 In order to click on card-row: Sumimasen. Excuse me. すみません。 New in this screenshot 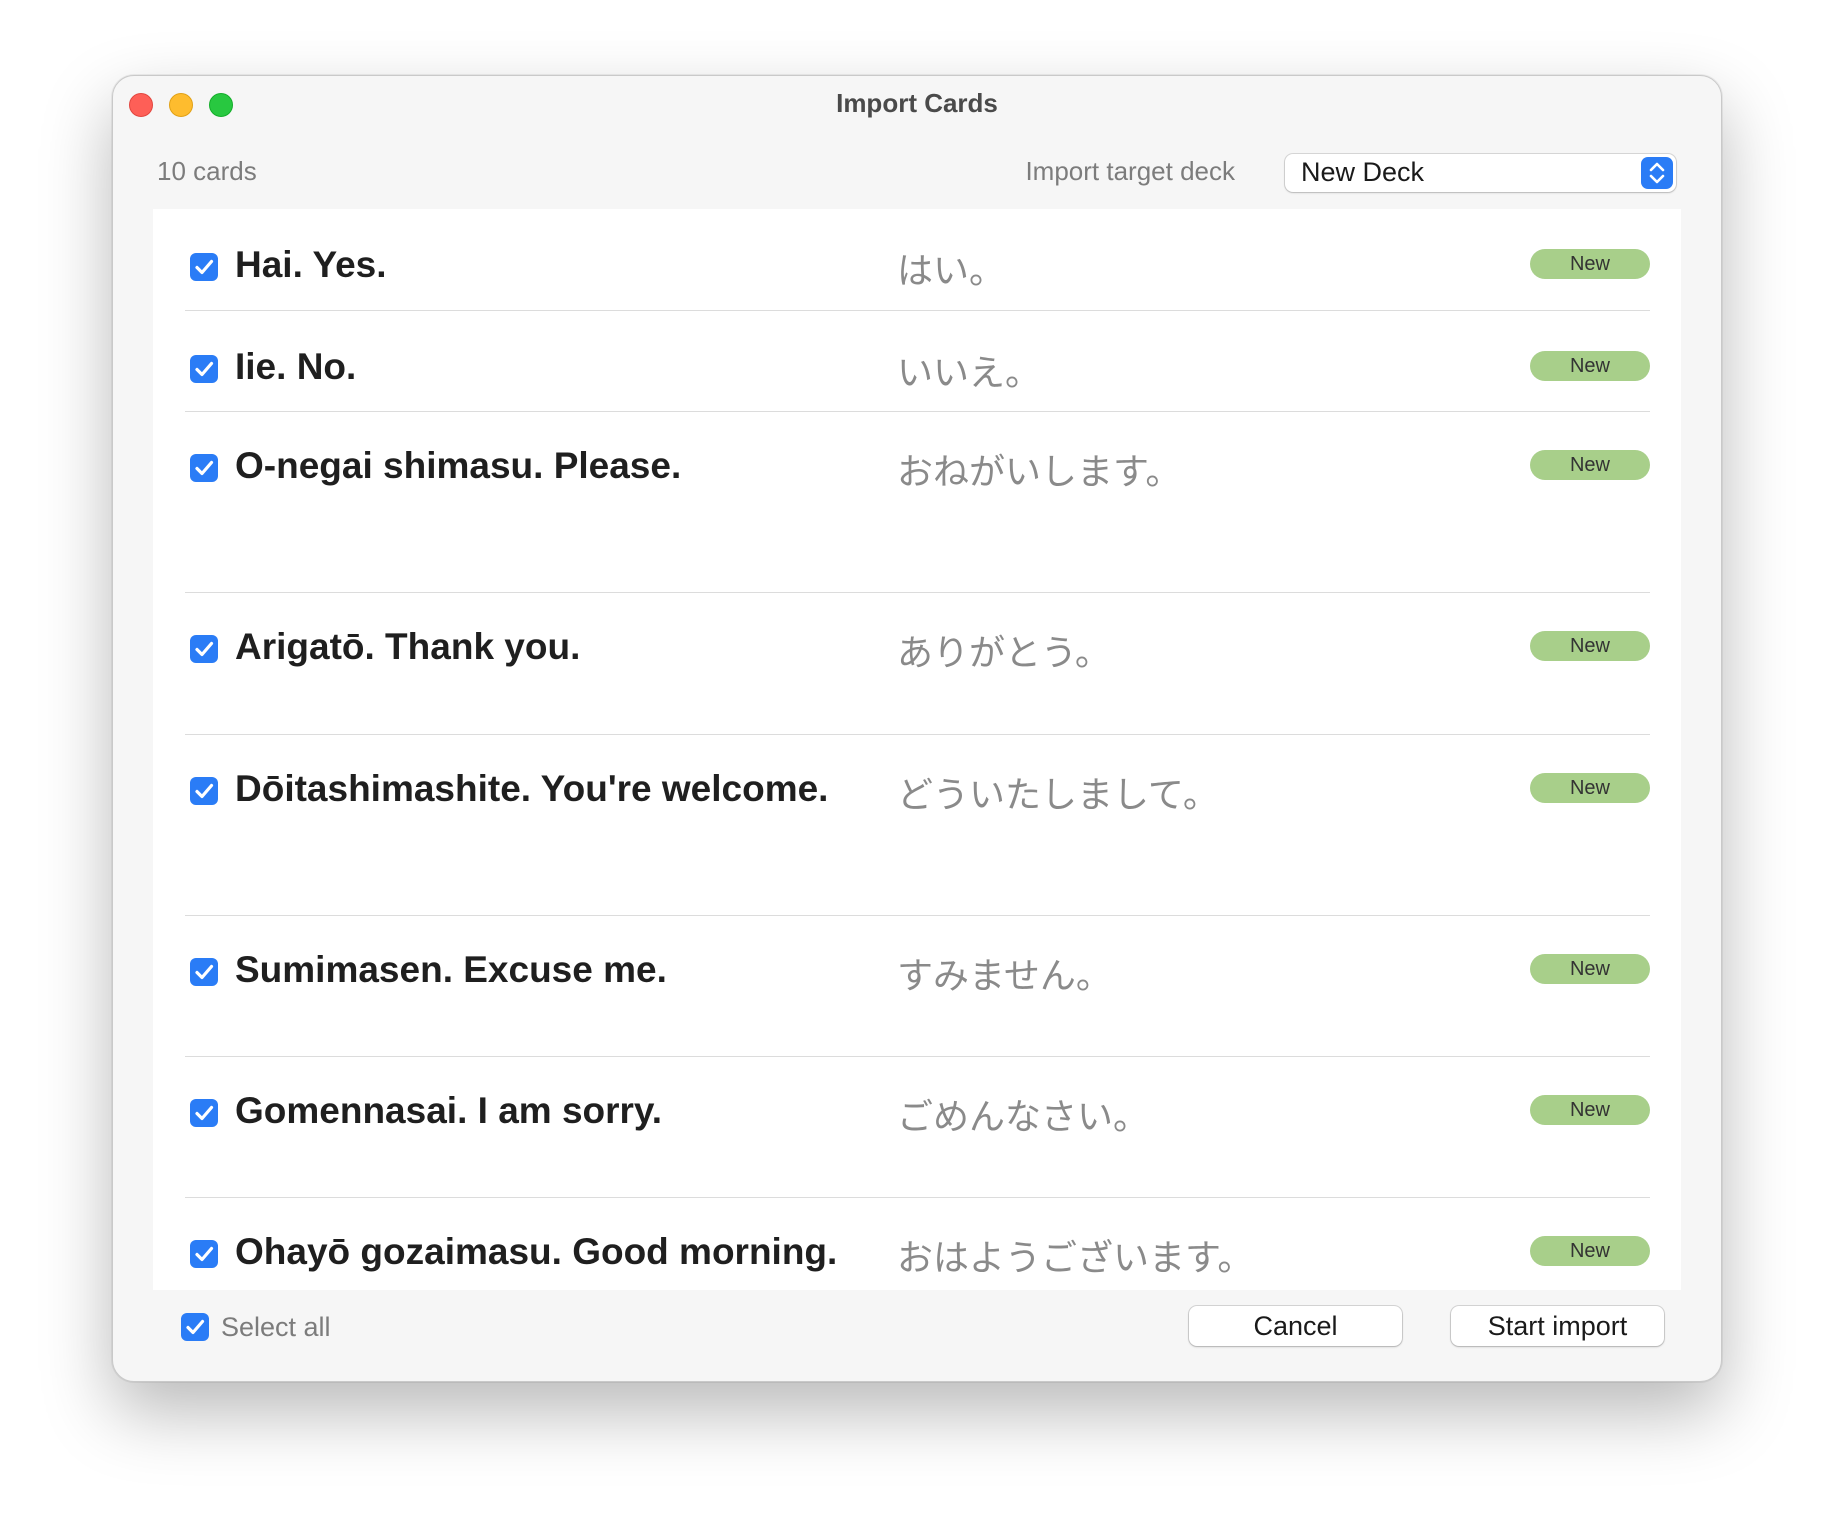, I will do `click(917, 986)`.